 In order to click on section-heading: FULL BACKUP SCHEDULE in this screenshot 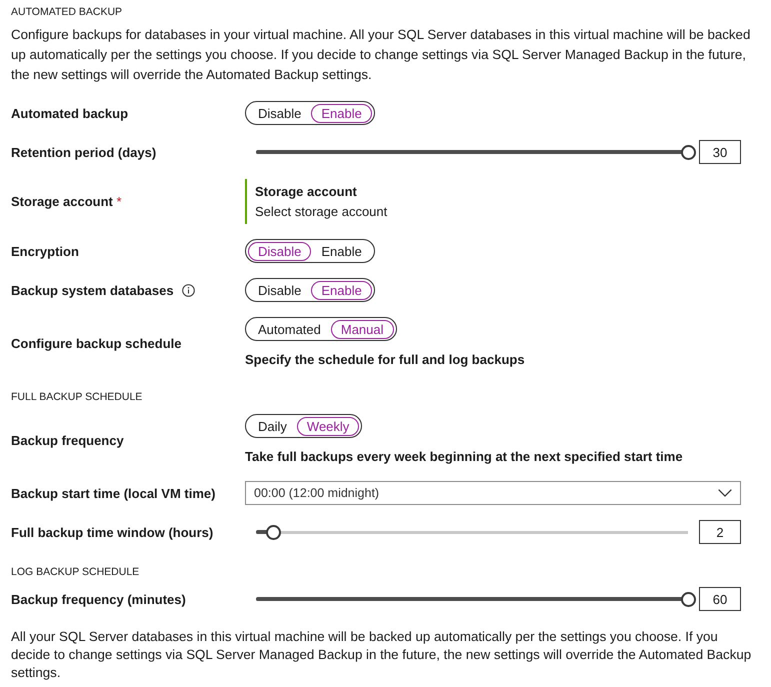, I will do `click(77, 397)`.